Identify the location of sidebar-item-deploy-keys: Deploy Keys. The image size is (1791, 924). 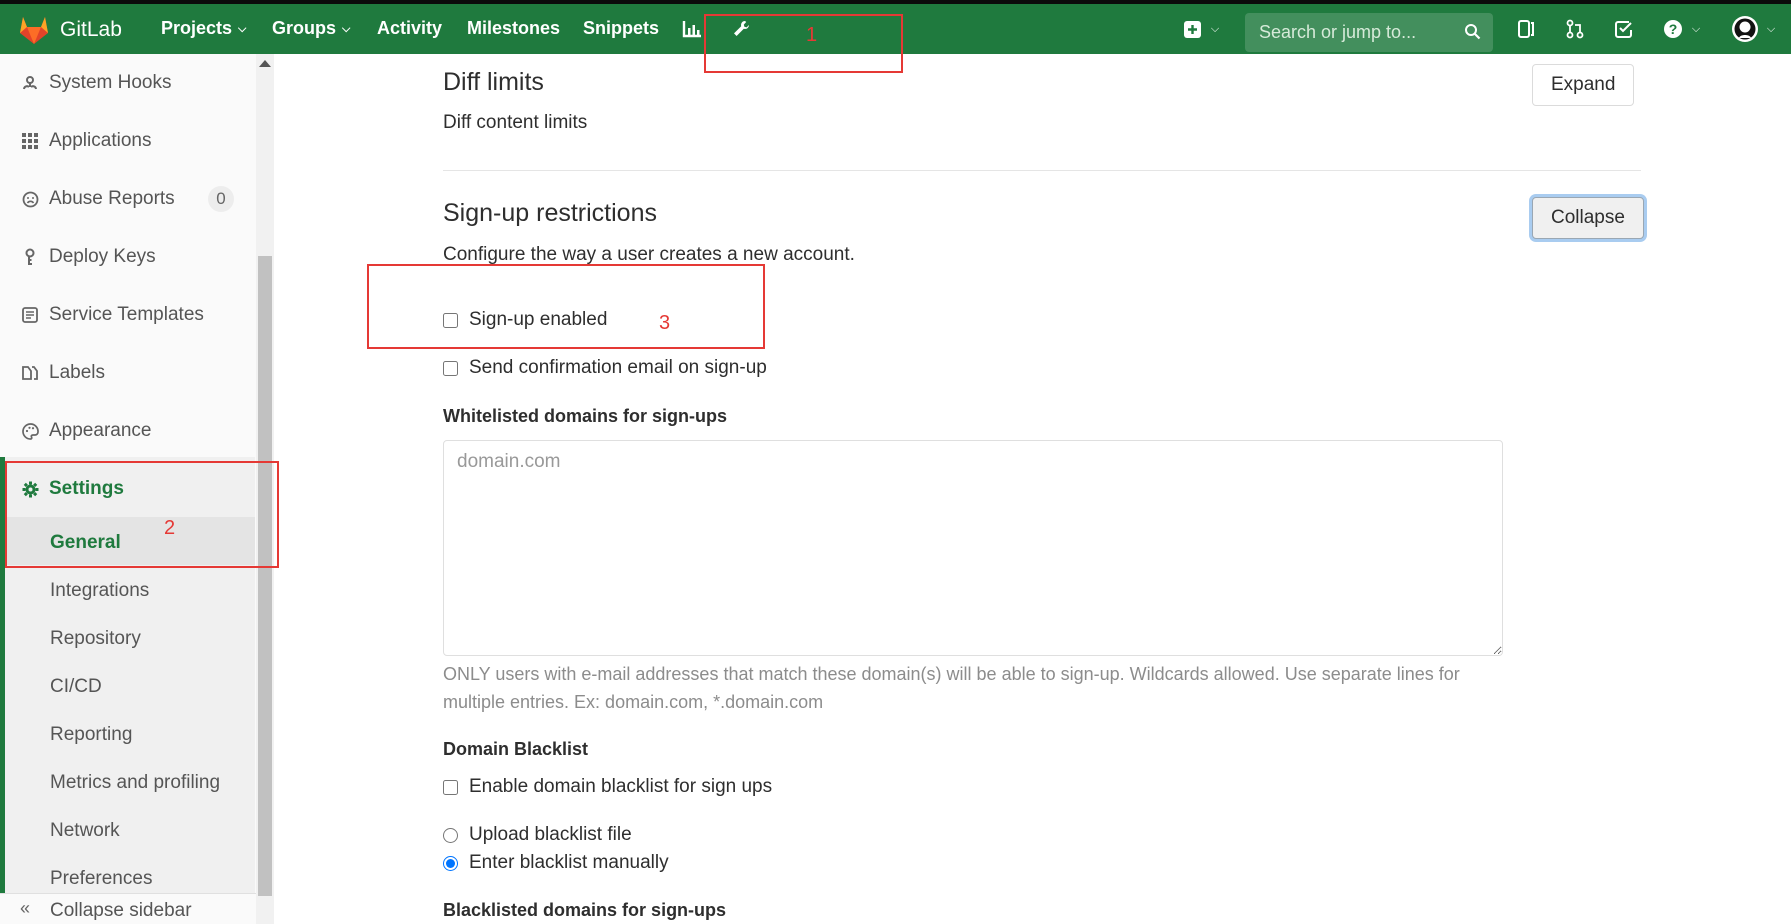
(127, 257).